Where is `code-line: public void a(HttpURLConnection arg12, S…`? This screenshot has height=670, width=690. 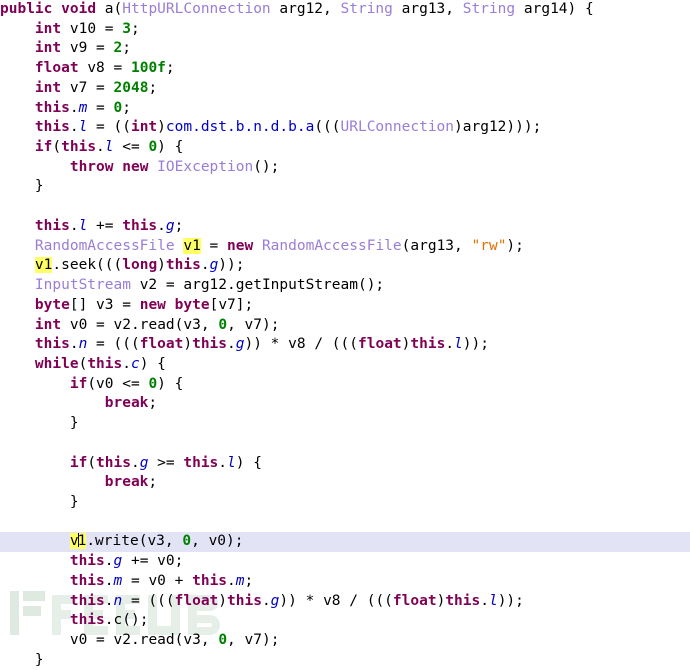 code-line: public void a(HttpURLConnection arg12, S… is located at coordinates (345, 10).